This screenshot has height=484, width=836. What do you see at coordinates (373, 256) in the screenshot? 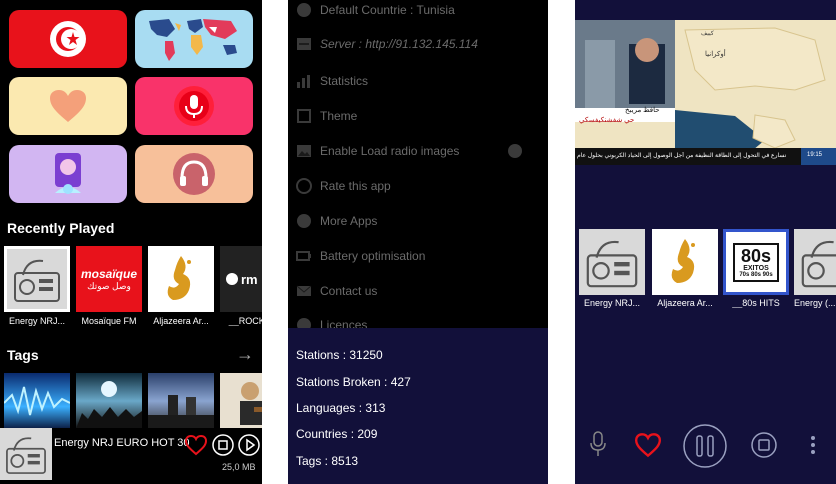
I see `menu-label: Battery optimisation` at bounding box center [373, 256].